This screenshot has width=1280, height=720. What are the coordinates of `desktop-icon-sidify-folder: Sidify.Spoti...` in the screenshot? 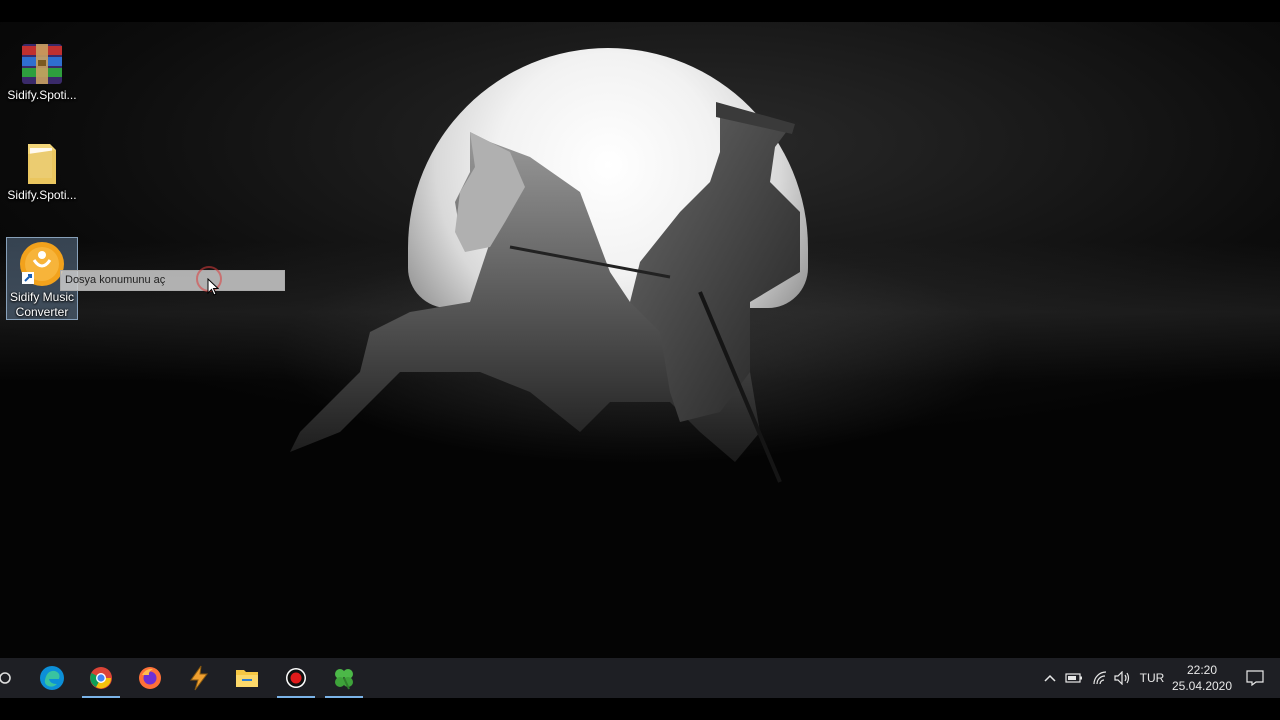 It's located at (42, 177).